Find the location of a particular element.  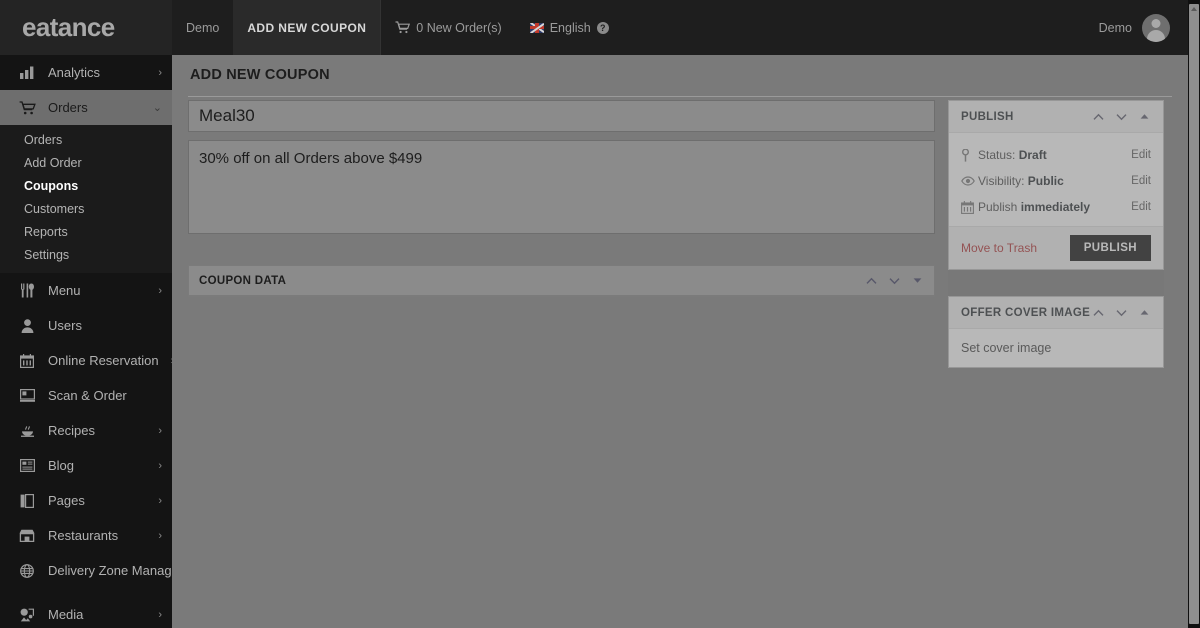

sidebar-label-recipes: Recipes is located at coordinates (71, 430).